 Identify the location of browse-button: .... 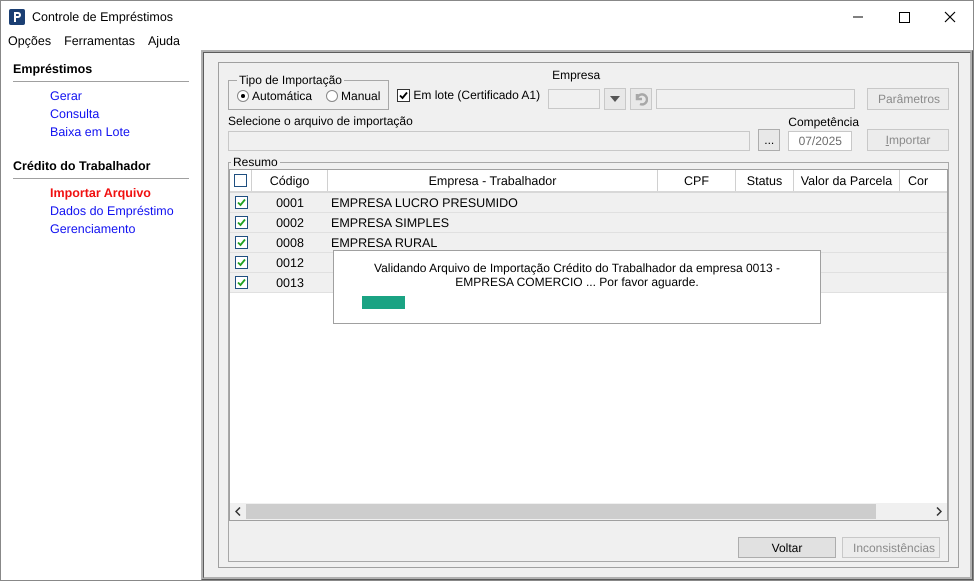
(769, 140).